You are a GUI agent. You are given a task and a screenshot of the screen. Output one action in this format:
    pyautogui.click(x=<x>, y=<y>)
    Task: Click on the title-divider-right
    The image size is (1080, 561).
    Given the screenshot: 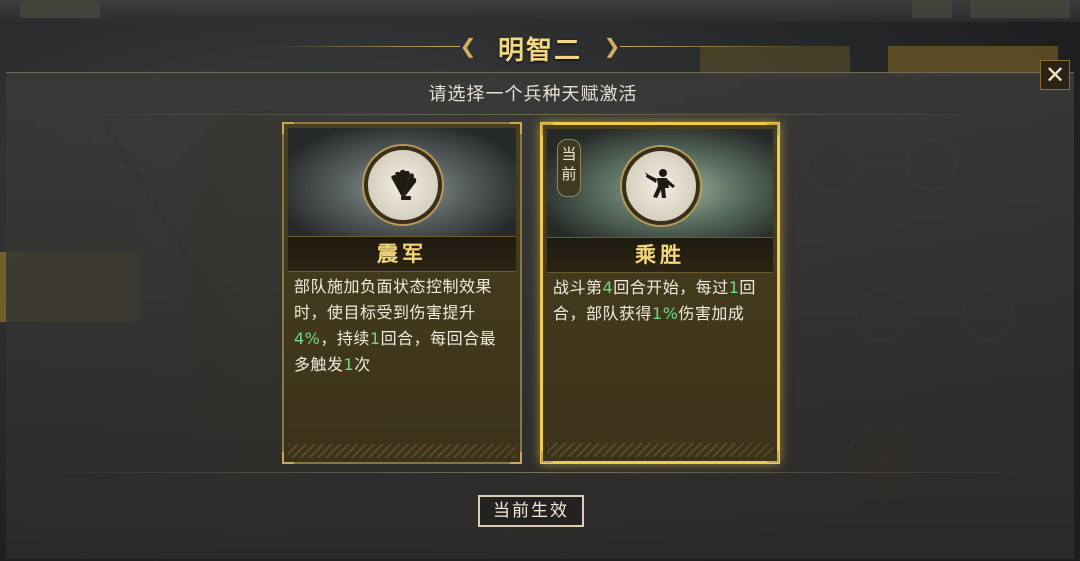 What is the action you would take?
    pyautogui.click(x=715, y=46)
    